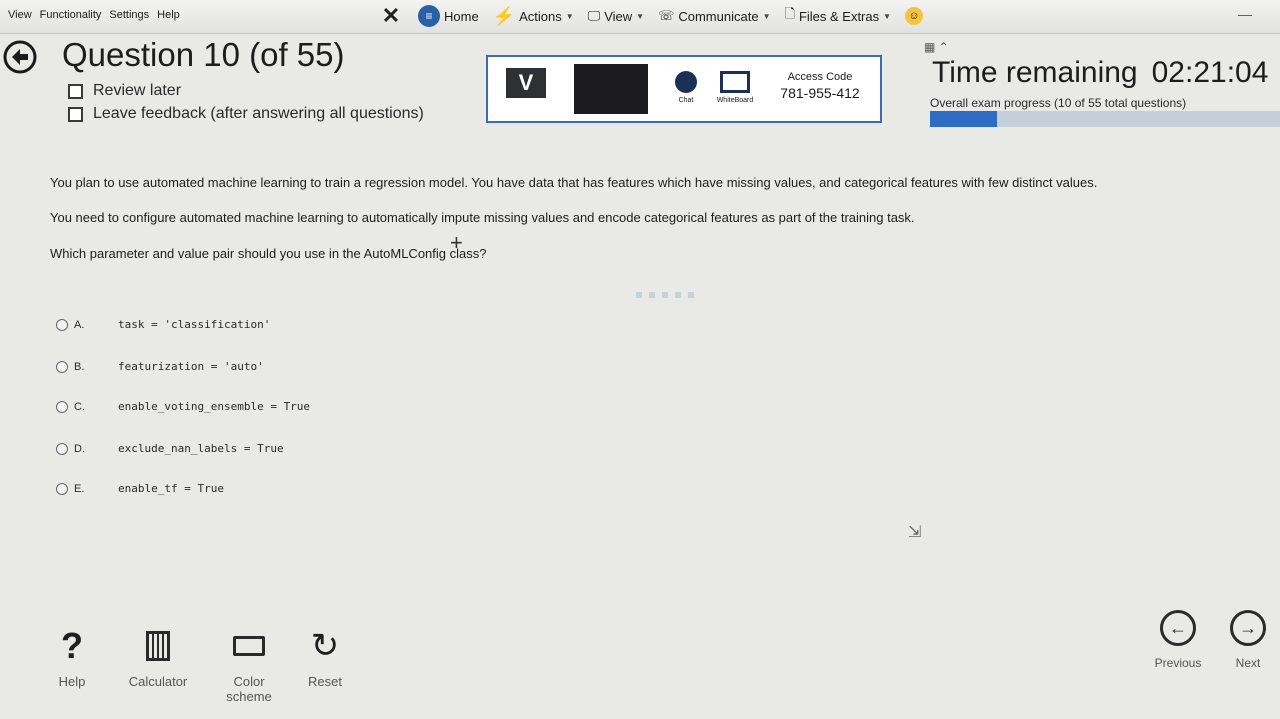 The image size is (1280, 719). What do you see at coordinates (168, 15) in the screenshot?
I see `menu-help: Help` at bounding box center [168, 15].